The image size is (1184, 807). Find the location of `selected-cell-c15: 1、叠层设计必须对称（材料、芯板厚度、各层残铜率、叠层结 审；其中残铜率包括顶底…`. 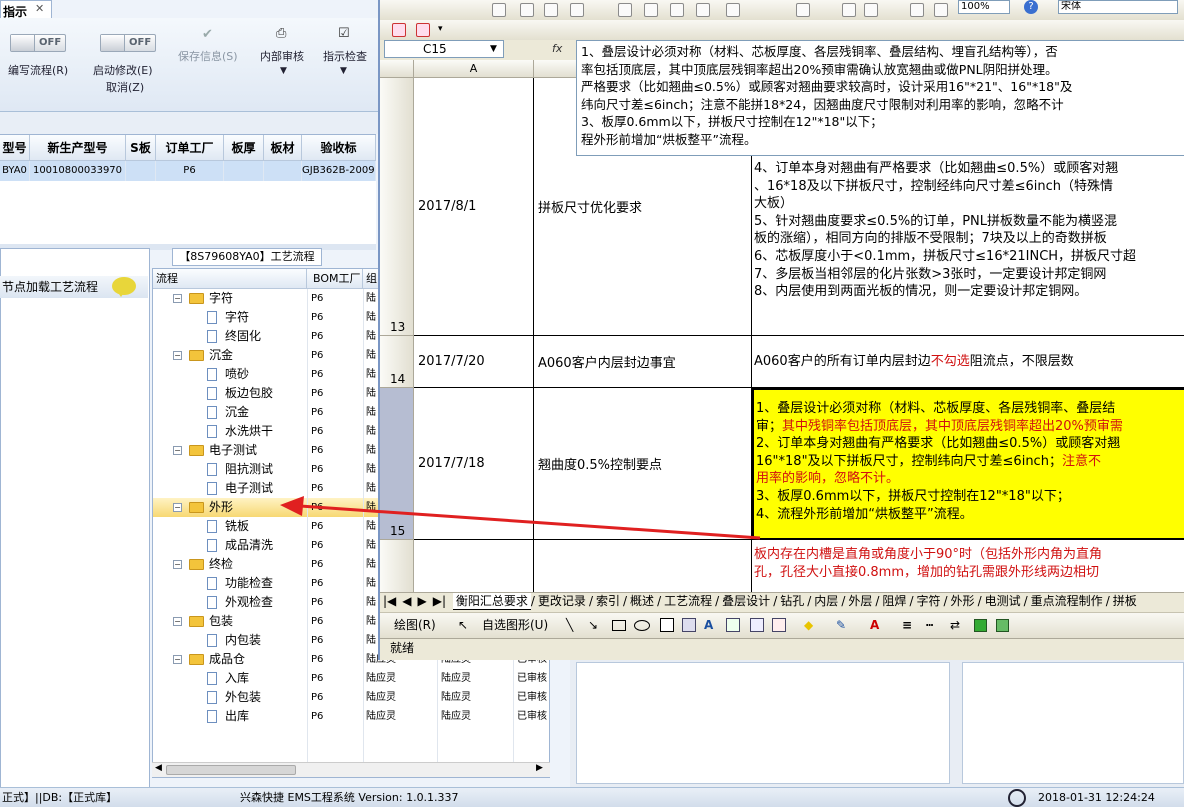

selected-cell-c15: 1、叠层设计必须对称（材料、芯板厚度、各层残铜率、叠层结 审；其中残铜率包括顶底… is located at coordinates (968, 464).